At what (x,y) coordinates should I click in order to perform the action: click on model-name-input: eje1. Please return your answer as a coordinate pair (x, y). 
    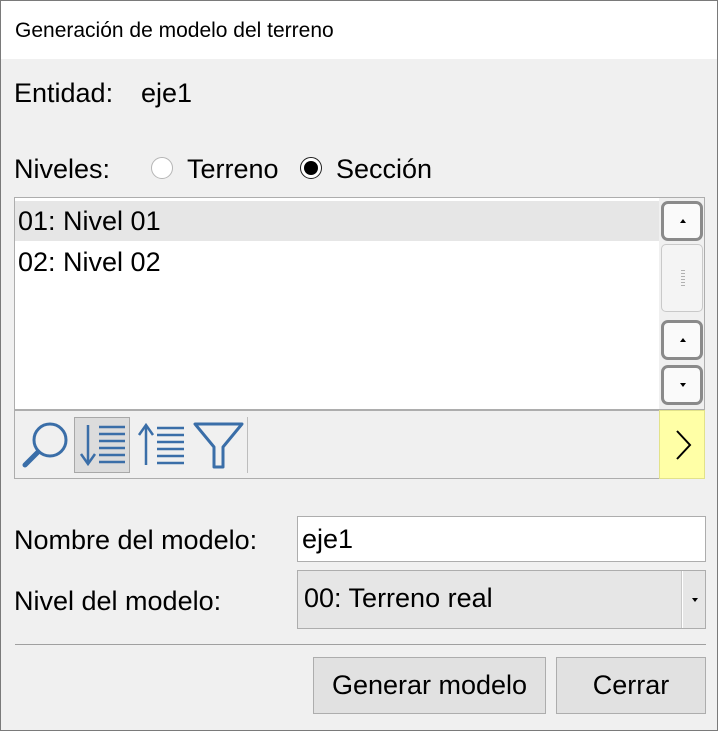
    Looking at the image, I should click on (501, 539).